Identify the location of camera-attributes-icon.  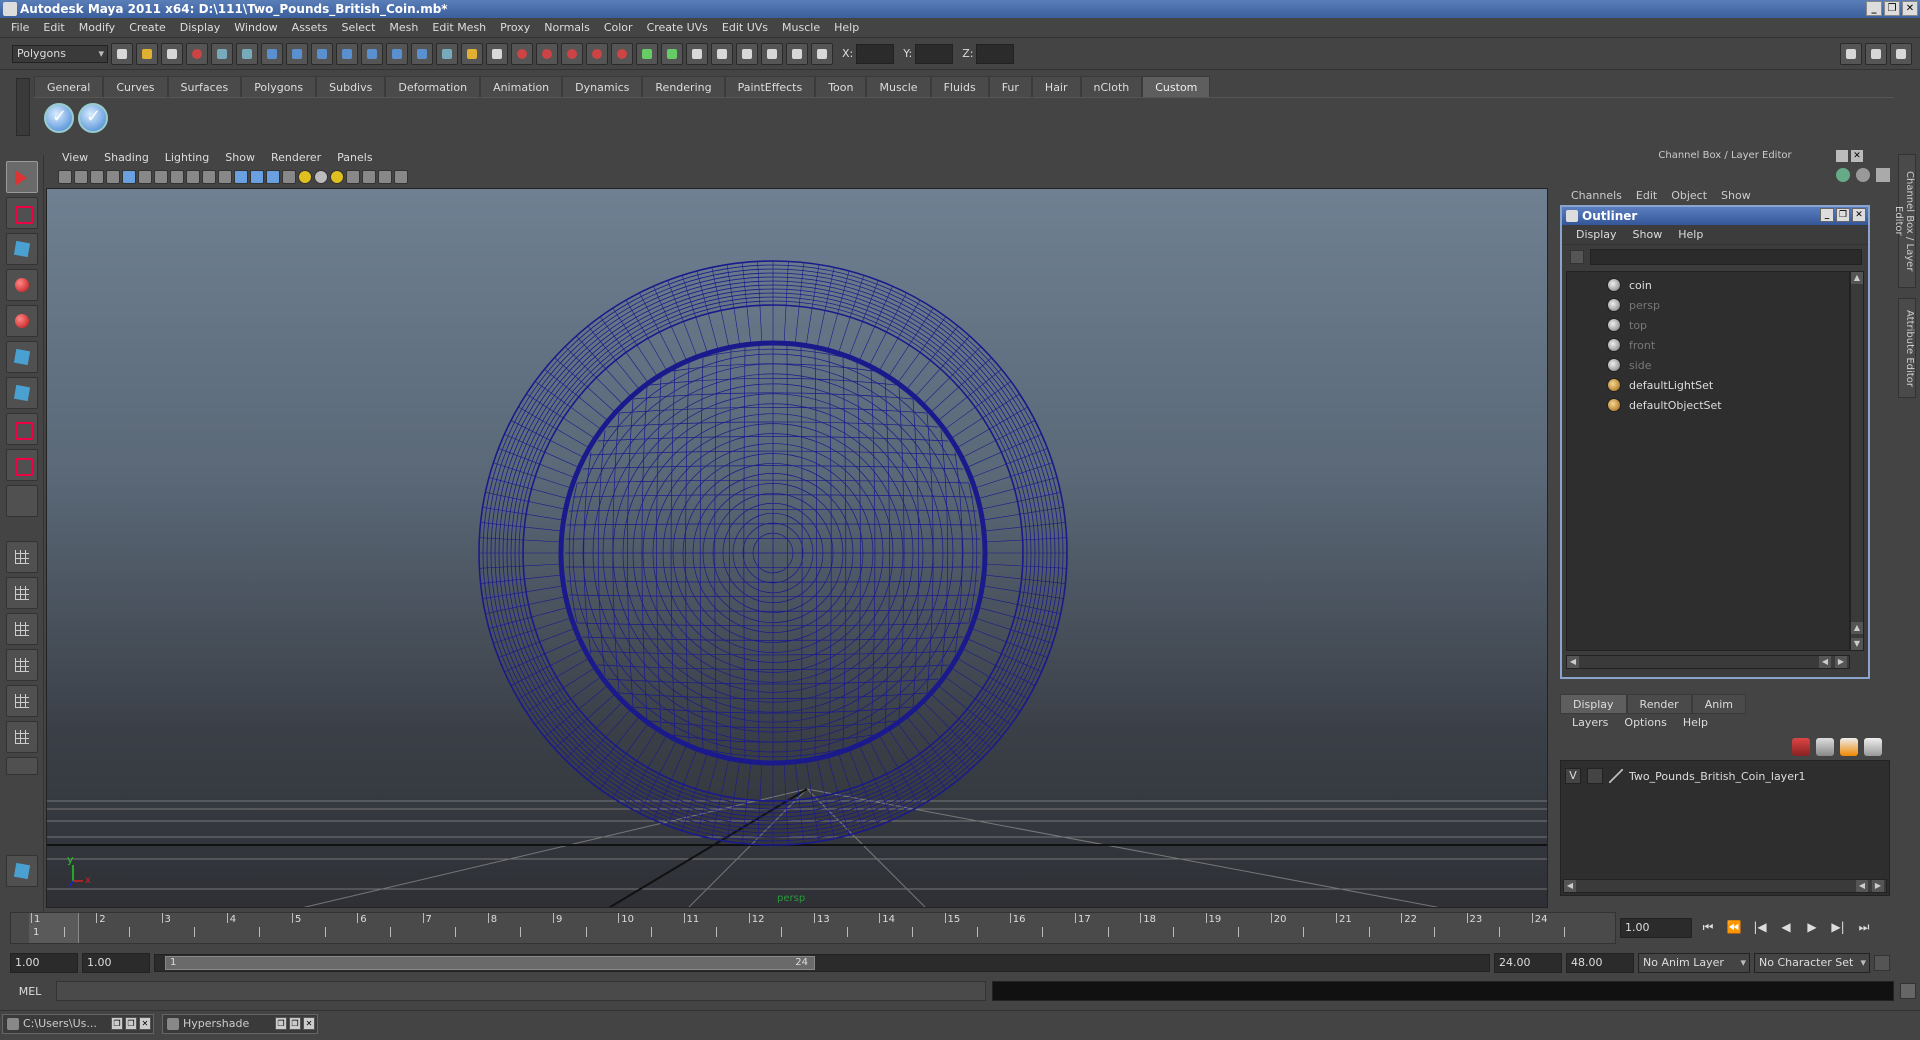
(81, 177).